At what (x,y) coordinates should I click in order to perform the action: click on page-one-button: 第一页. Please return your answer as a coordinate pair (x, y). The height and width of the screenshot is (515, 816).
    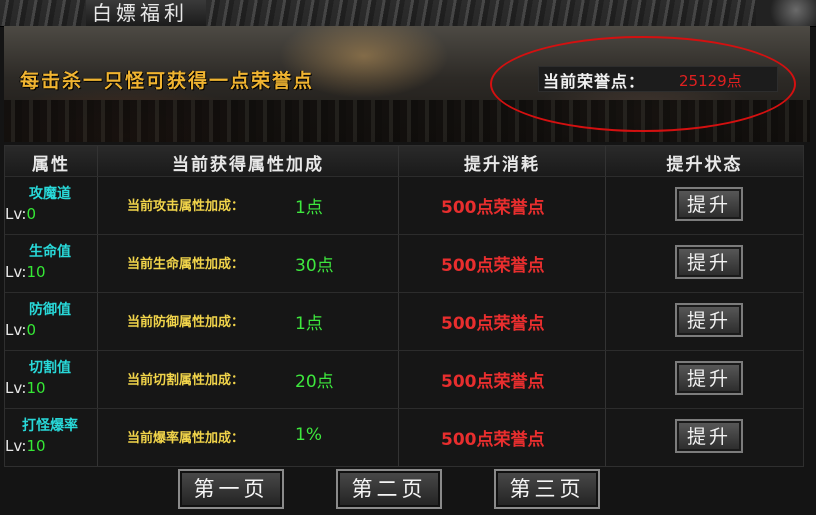
    Looking at the image, I should click on (231, 489).